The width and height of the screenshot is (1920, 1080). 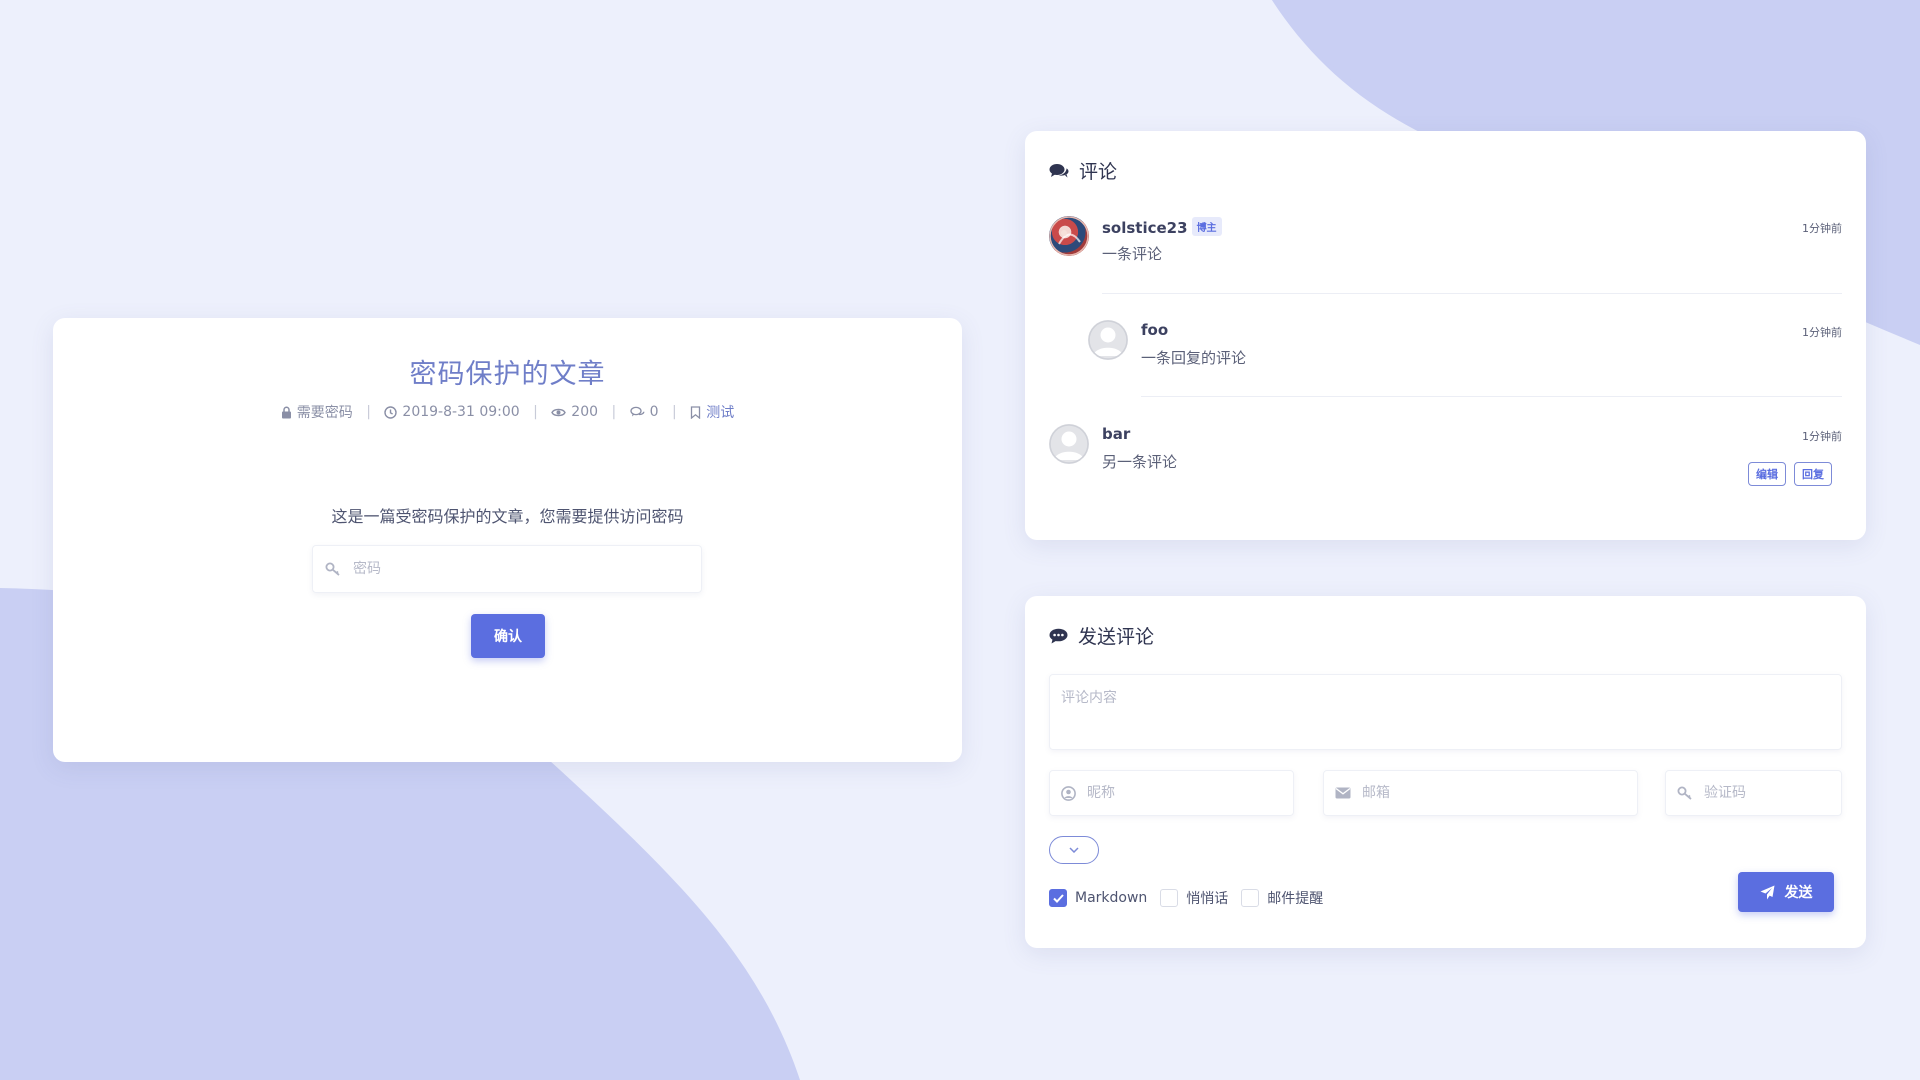 What do you see at coordinates (1767, 892) in the screenshot?
I see `paper-plane-icon` at bounding box center [1767, 892].